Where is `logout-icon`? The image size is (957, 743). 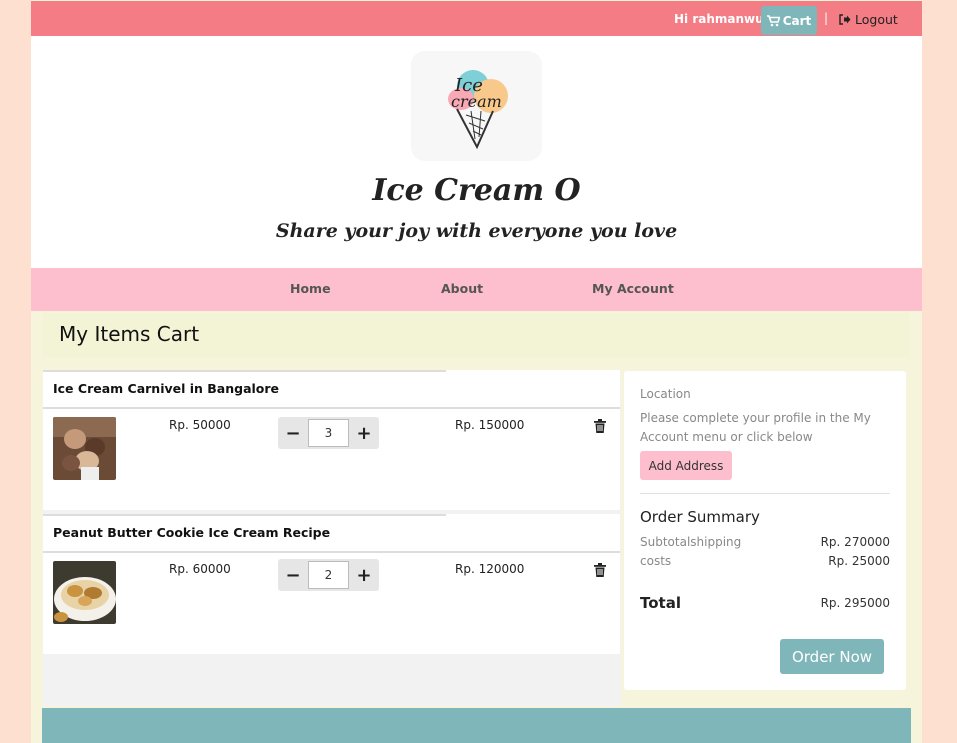 logout-icon is located at coordinates (845, 19).